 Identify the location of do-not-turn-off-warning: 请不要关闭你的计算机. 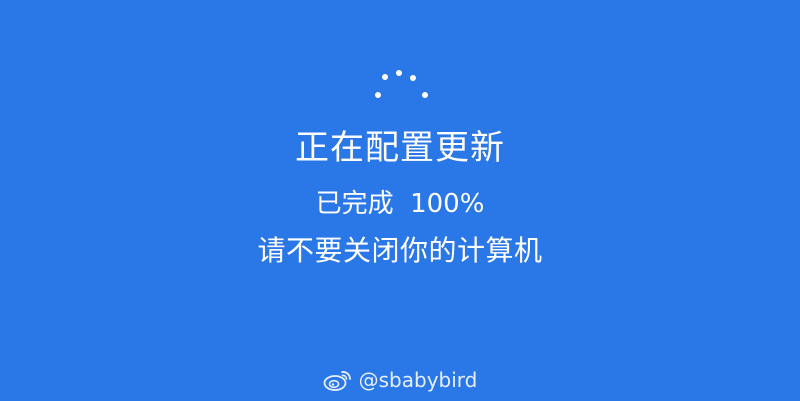
(400, 250).